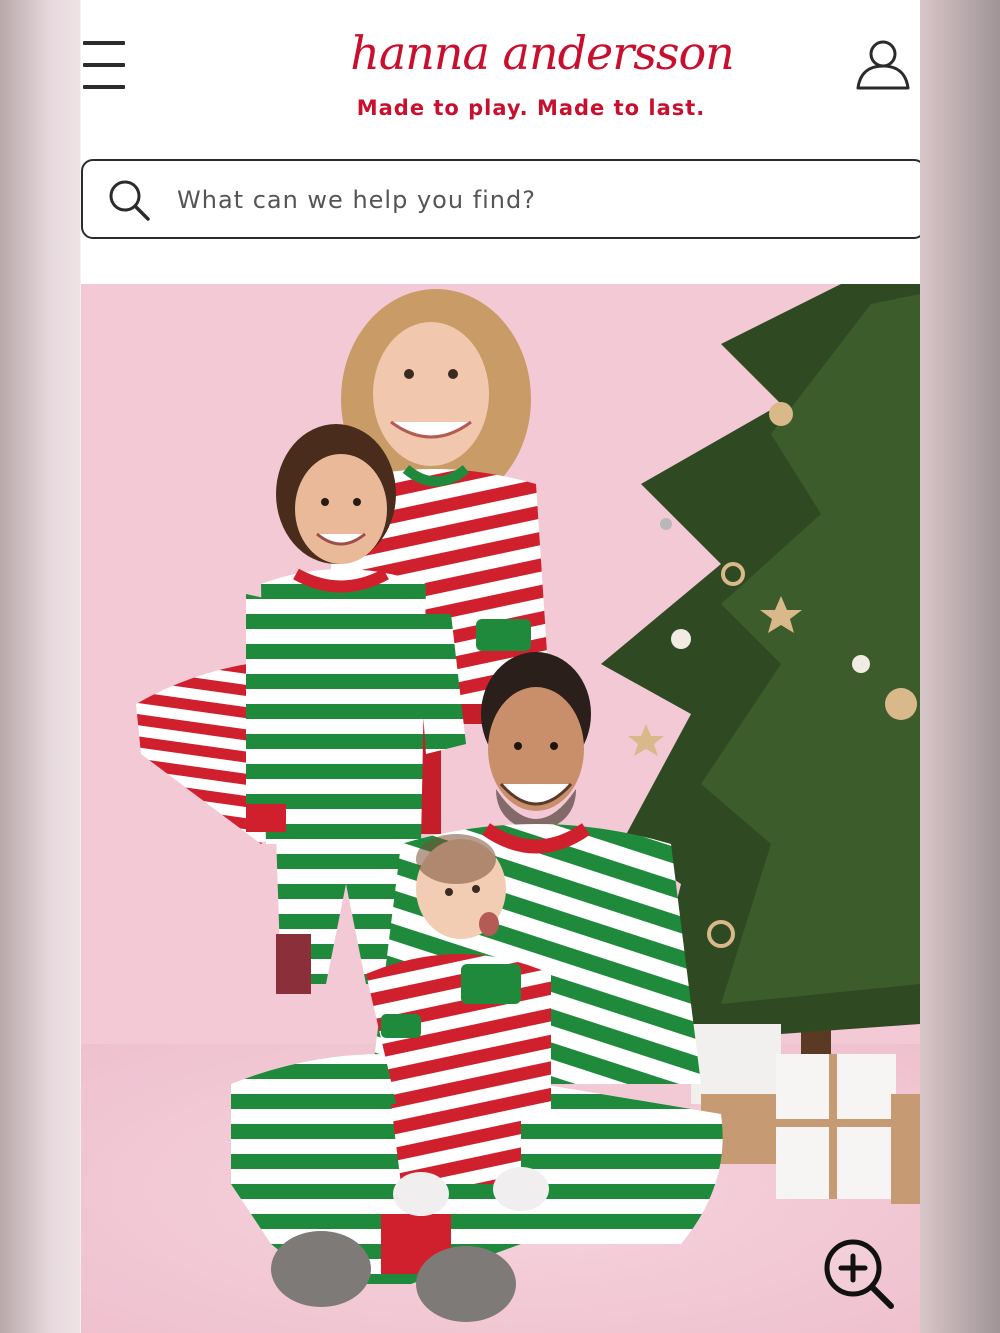 This screenshot has width=1000, height=1333. I want to click on search-bar, so click(500, 199).